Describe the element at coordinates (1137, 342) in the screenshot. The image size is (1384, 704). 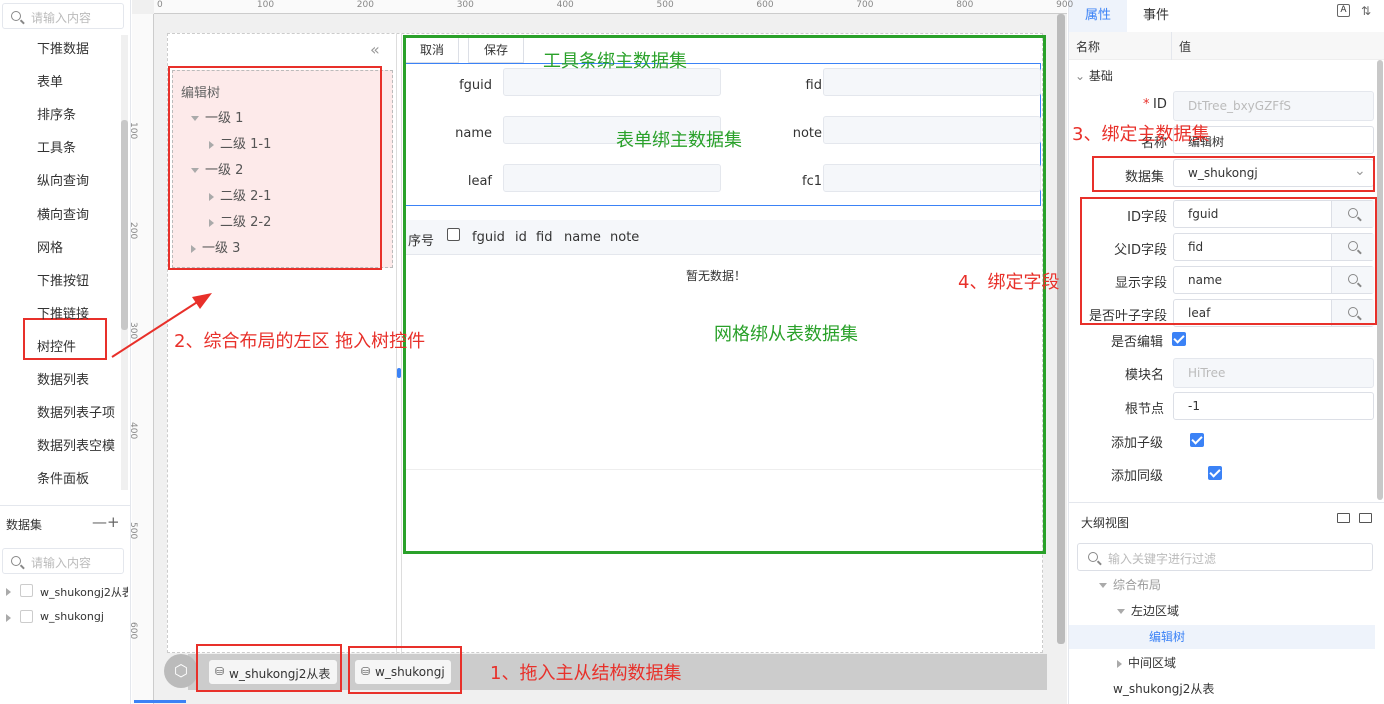
I see `prop-editable-label: 是否编辑` at that location.